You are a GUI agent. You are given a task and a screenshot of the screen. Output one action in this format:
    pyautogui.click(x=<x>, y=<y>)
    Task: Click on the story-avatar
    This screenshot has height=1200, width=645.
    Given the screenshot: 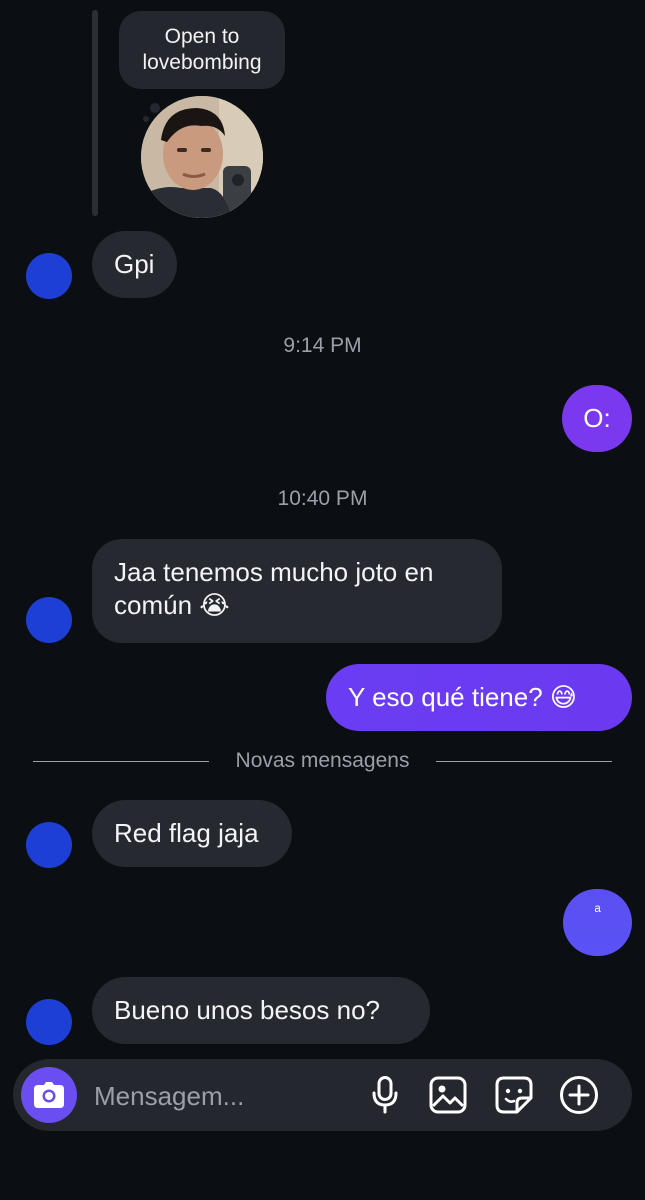 What is the action you would take?
    pyautogui.click(x=202, y=157)
    